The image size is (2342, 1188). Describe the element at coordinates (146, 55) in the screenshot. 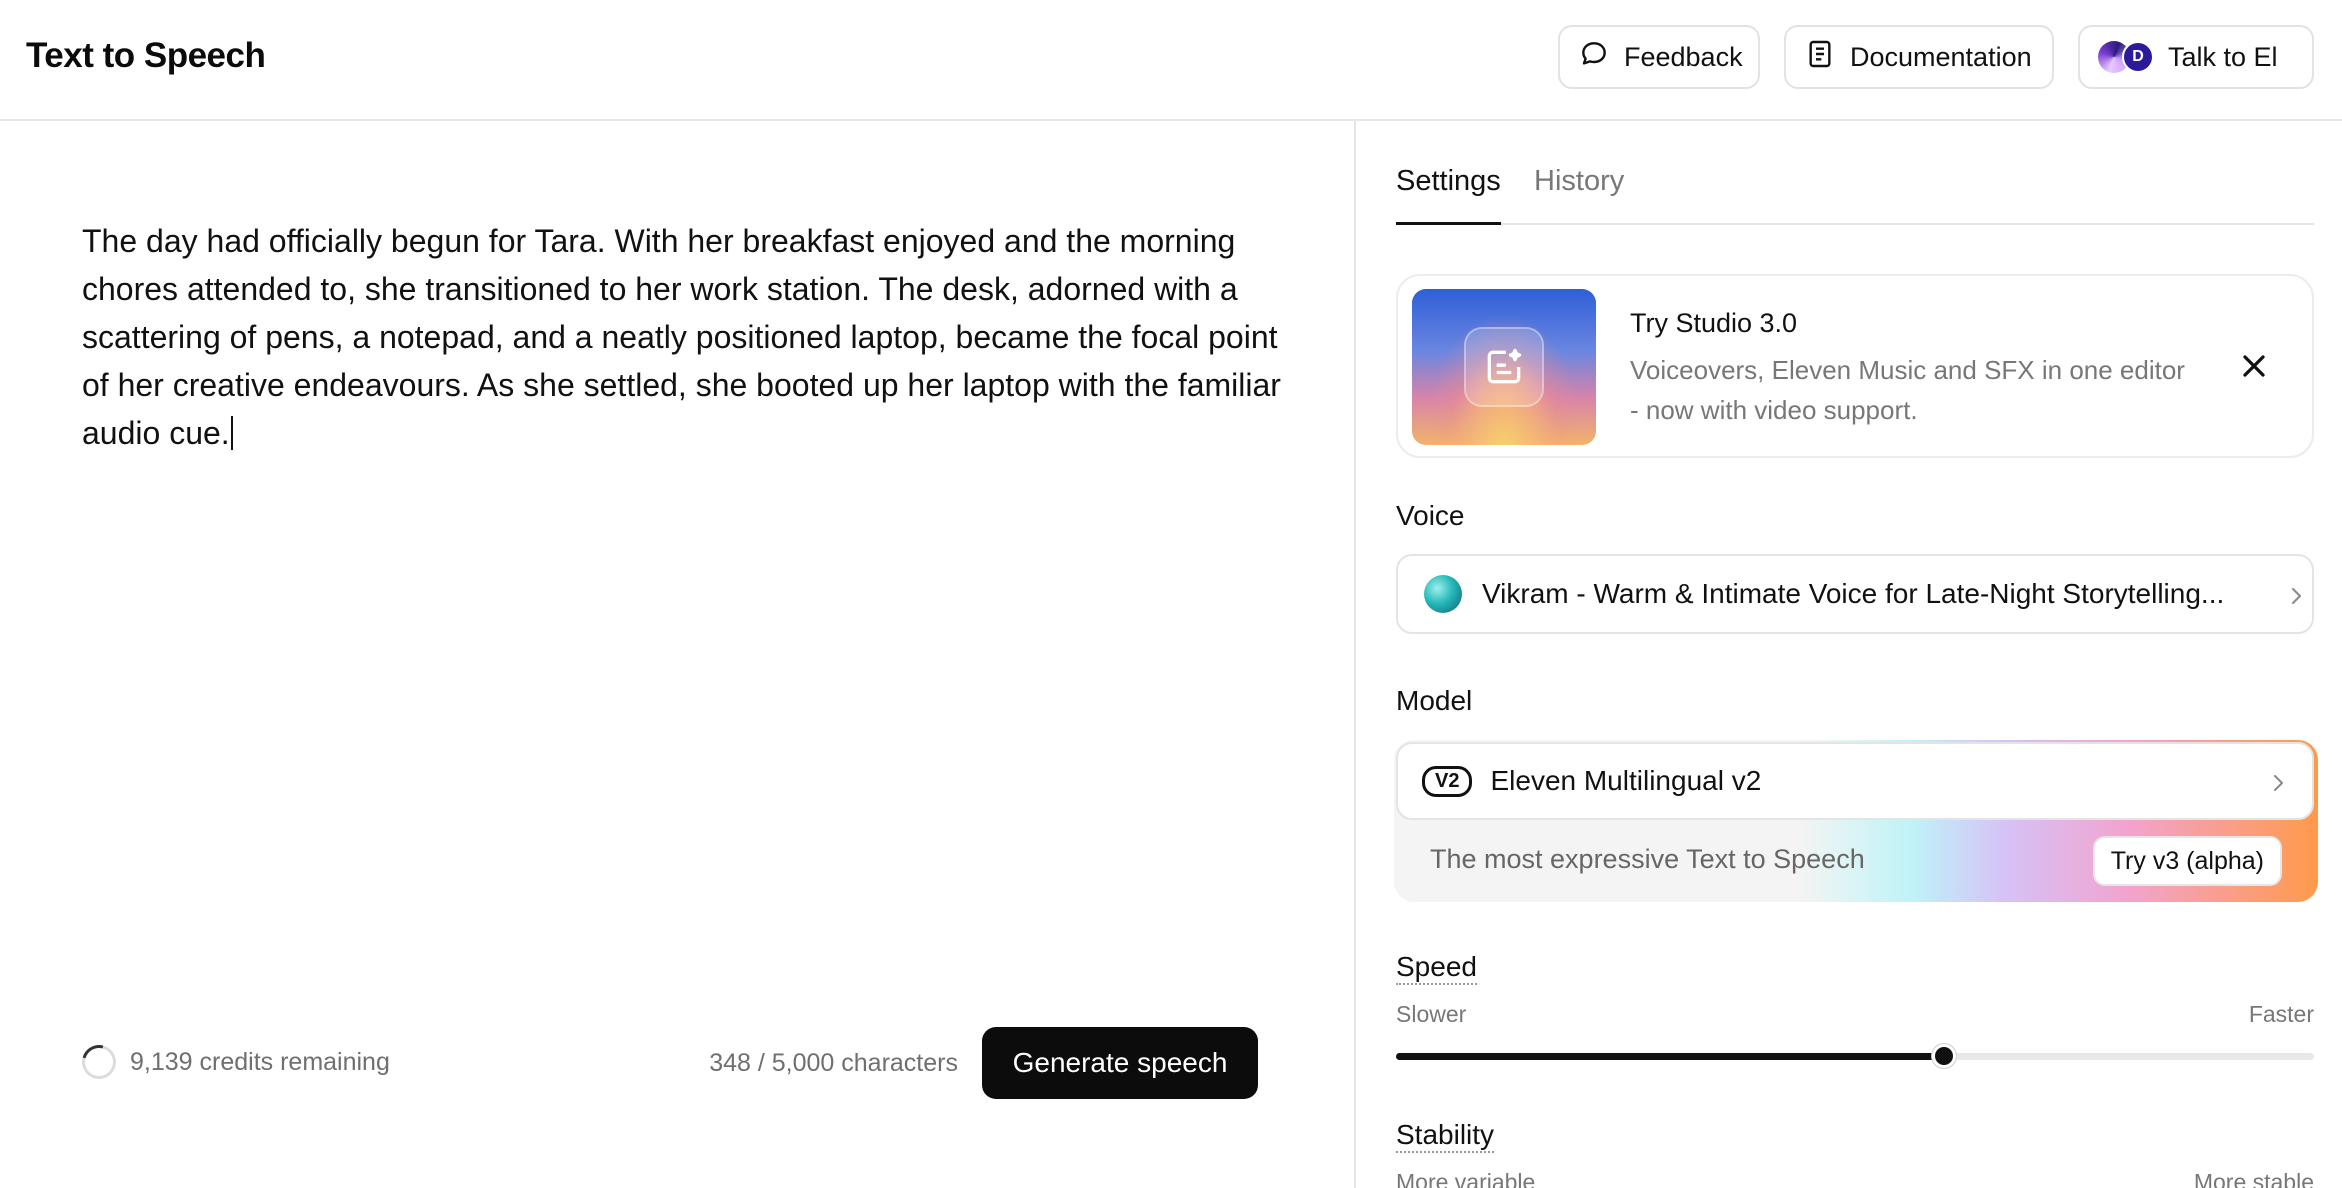

I see `page-title: Text to Speech` at that location.